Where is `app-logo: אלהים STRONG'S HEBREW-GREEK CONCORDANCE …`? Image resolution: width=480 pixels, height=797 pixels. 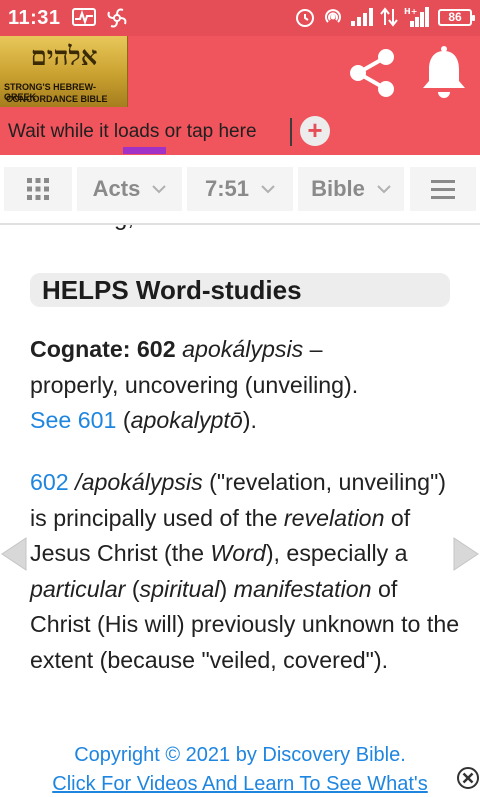
app-logo: אלהים STRONG'S HEBREW-GREEK CONCORDANCE … is located at coordinates (64, 71).